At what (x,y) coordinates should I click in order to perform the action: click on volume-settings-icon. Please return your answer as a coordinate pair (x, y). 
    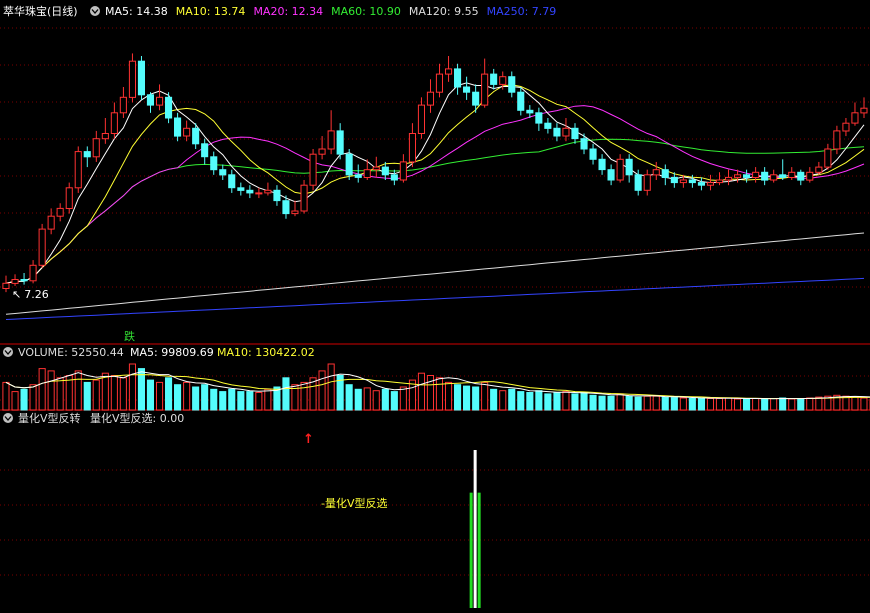
    Looking at the image, I should click on (8, 352).